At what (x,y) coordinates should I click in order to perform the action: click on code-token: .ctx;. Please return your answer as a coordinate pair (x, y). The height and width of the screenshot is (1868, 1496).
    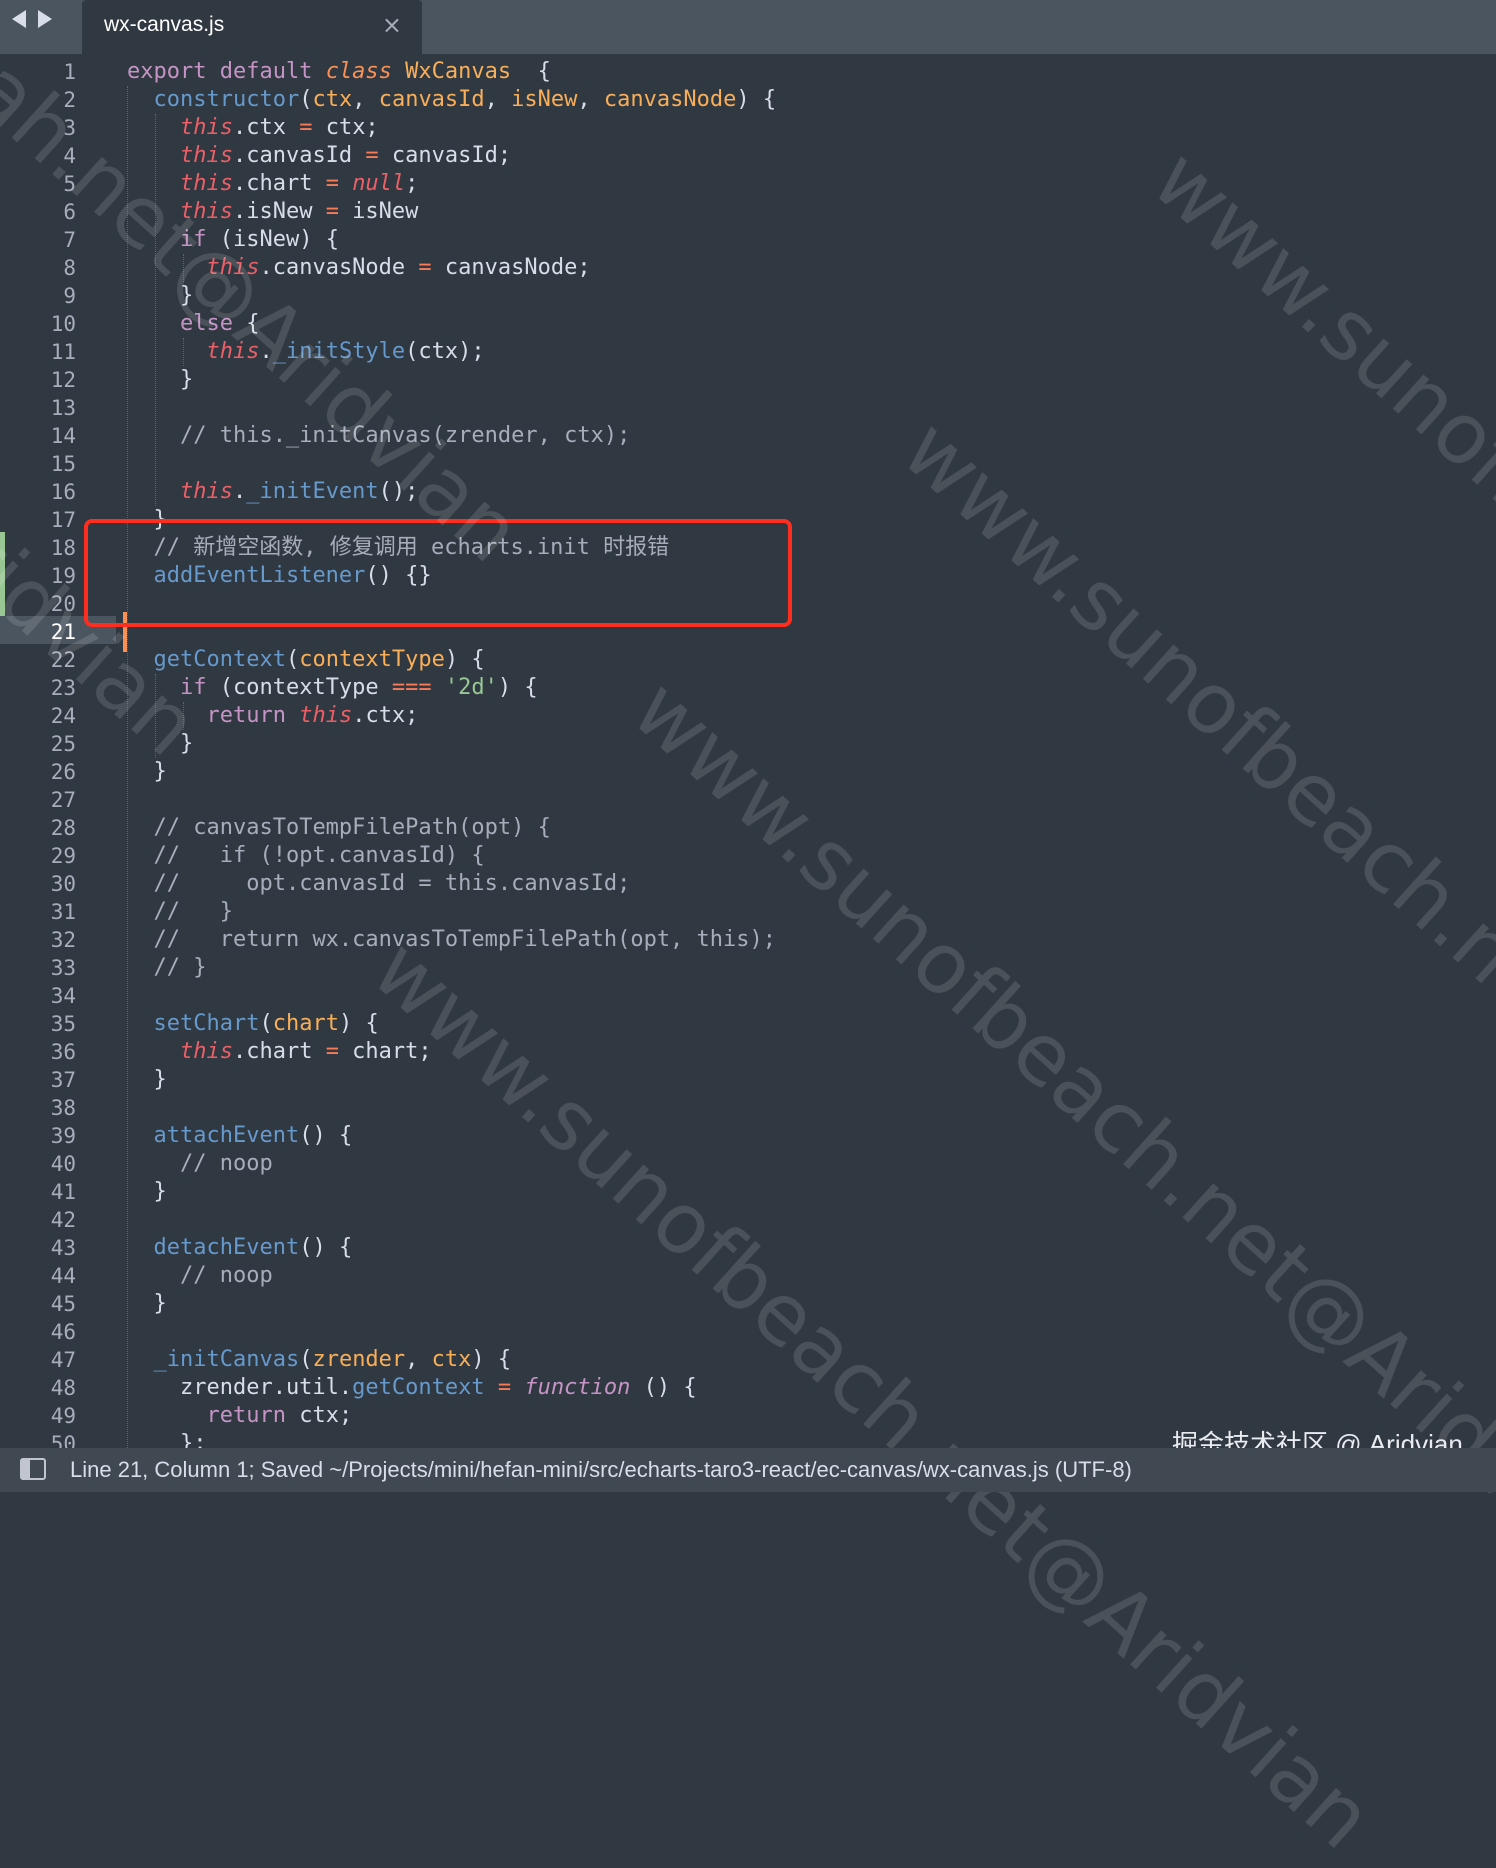
    Looking at the image, I should click on (385, 715).